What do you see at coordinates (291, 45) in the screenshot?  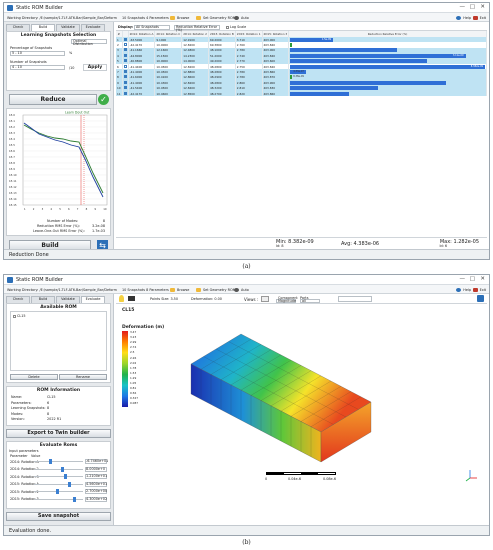 I see `error-bar` at bounding box center [291, 45].